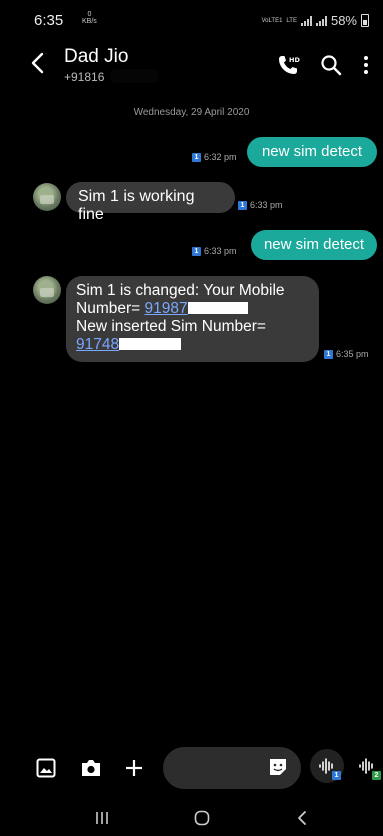 This screenshot has height=836, width=383. What do you see at coordinates (102, 818) in the screenshot?
I see `recents-icon` at bounding box center [102, 818].